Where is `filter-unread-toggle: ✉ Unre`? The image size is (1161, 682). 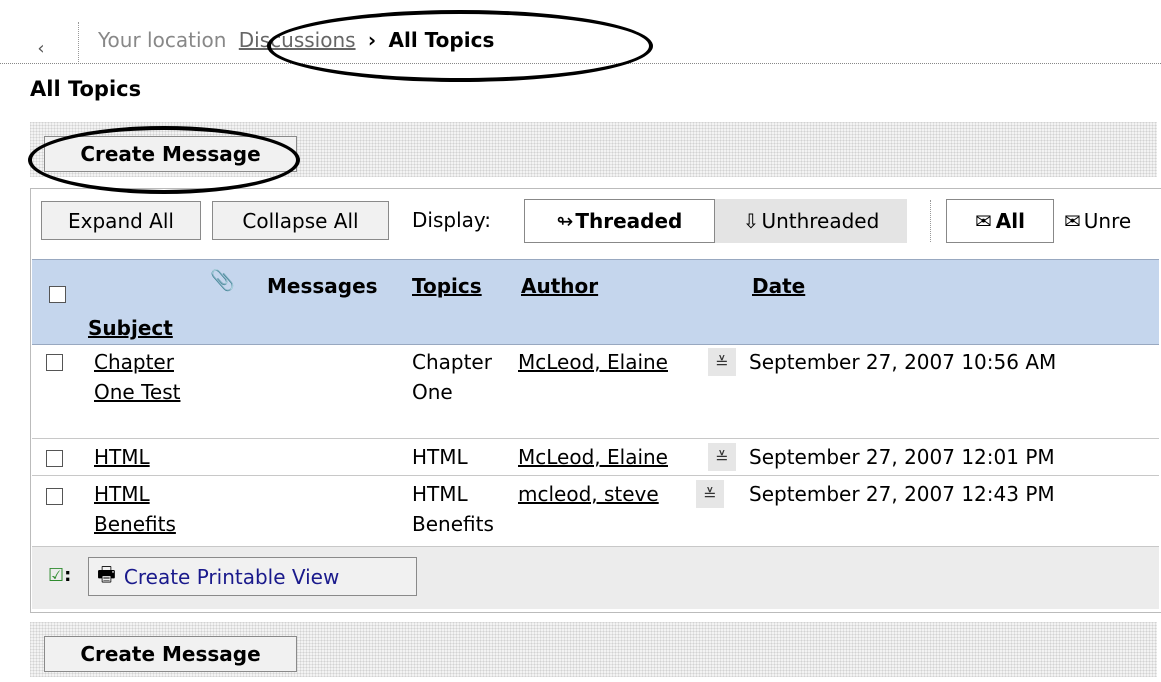
filter-unread-toggle: ✉ Unre is located at coordinates (1110, 221).